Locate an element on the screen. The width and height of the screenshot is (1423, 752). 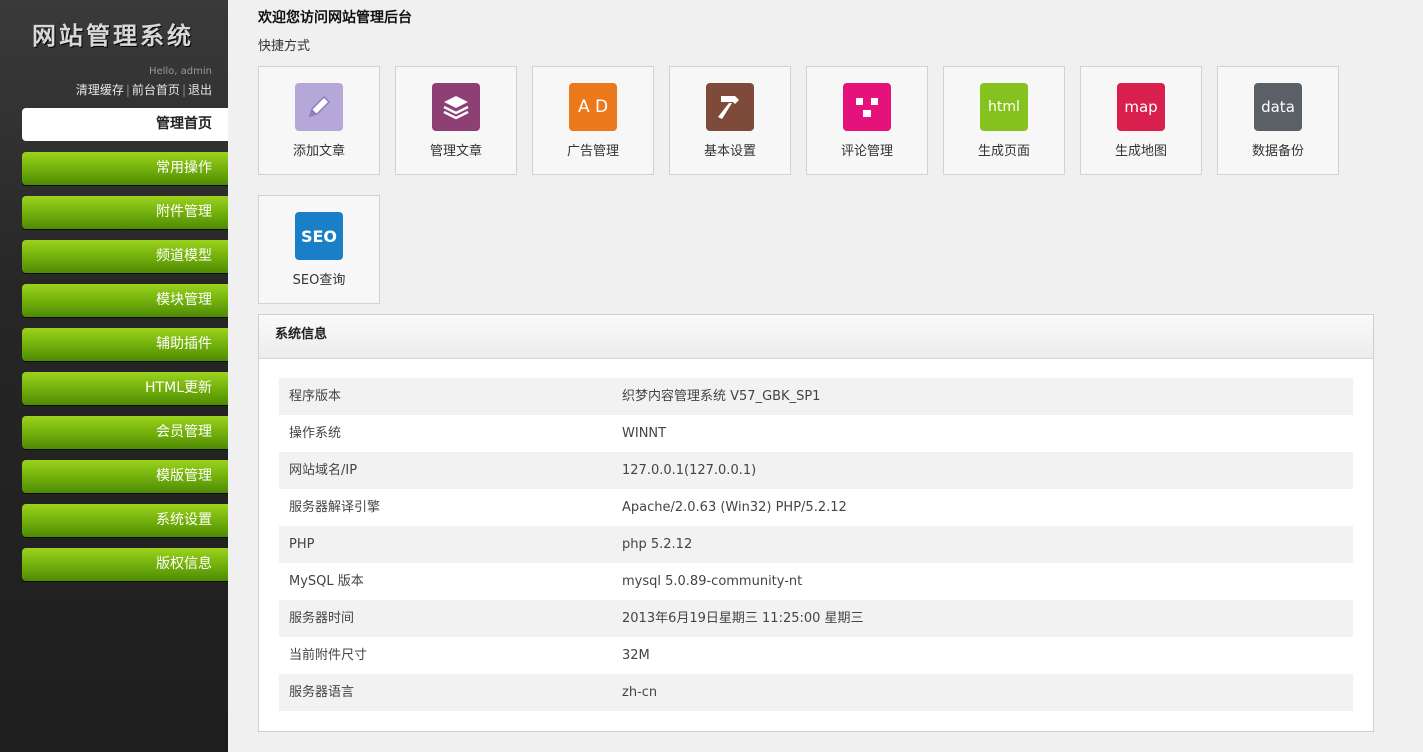
seo-icon: SEO is located at coordinates (319, 236).